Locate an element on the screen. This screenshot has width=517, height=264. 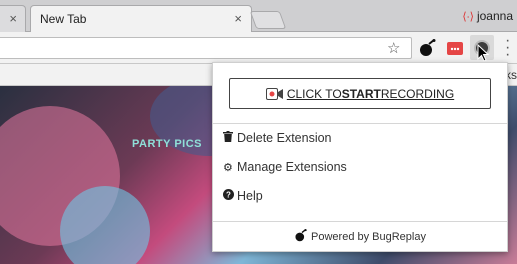
manage-extensions-item: ⚙ Manage Extensions is located at coordinates (285, 167).